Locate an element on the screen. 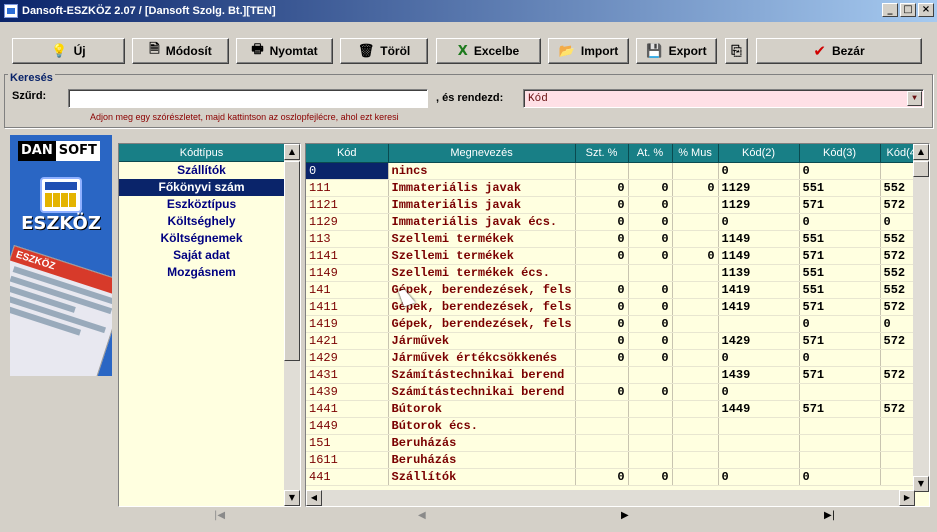 The image size is (937, 532). column-header: Kód is located at coordinates (347, 153).